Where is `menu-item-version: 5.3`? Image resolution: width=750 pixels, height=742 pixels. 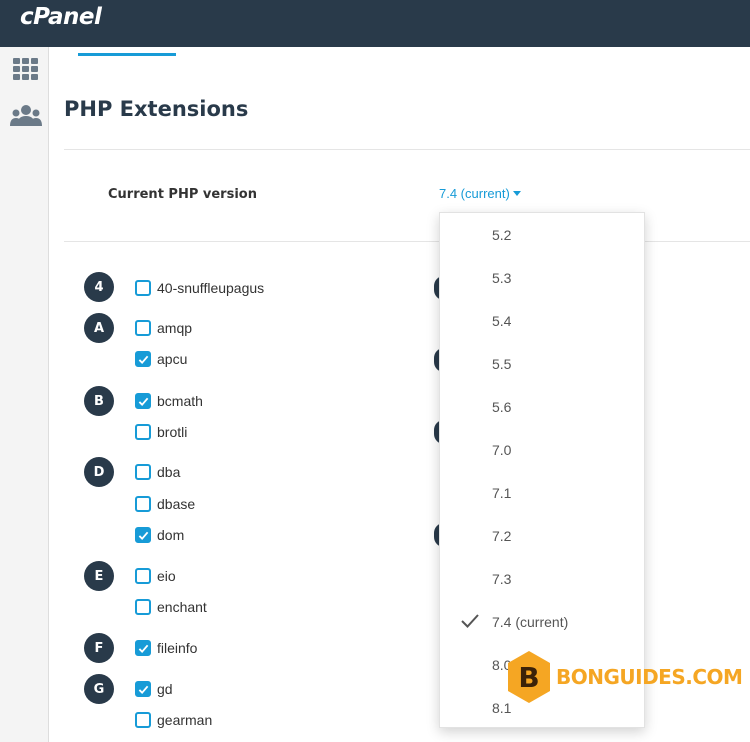 menu-item-version: 5.3 is located at coordinates (542, 277).